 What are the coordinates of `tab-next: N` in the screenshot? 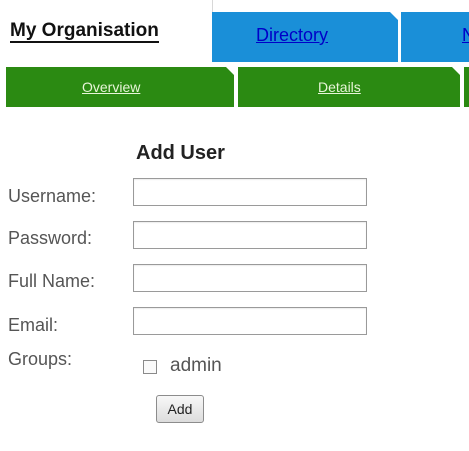 It's located at (435, 37).